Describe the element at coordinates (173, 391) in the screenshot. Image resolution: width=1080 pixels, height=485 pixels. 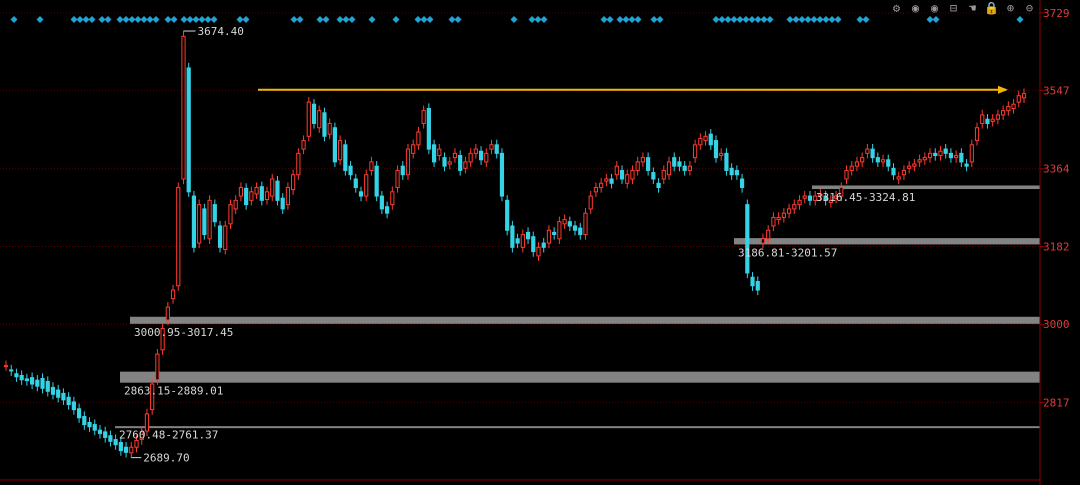
I see `zone-label: 2863.15-2889.01` at that location.